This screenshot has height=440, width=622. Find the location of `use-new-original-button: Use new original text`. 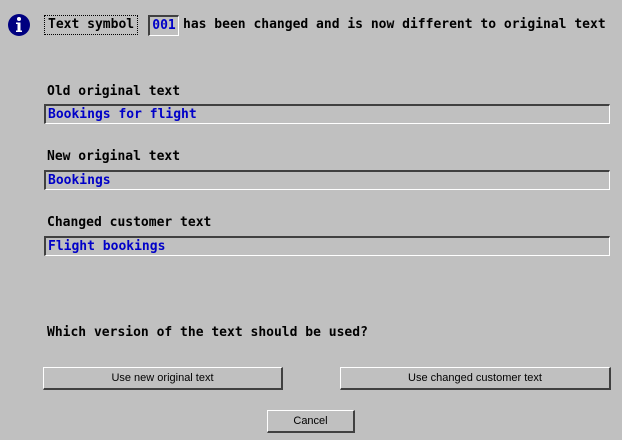

use-new-original-button: Use new original text is located at coordinates (163, 378).